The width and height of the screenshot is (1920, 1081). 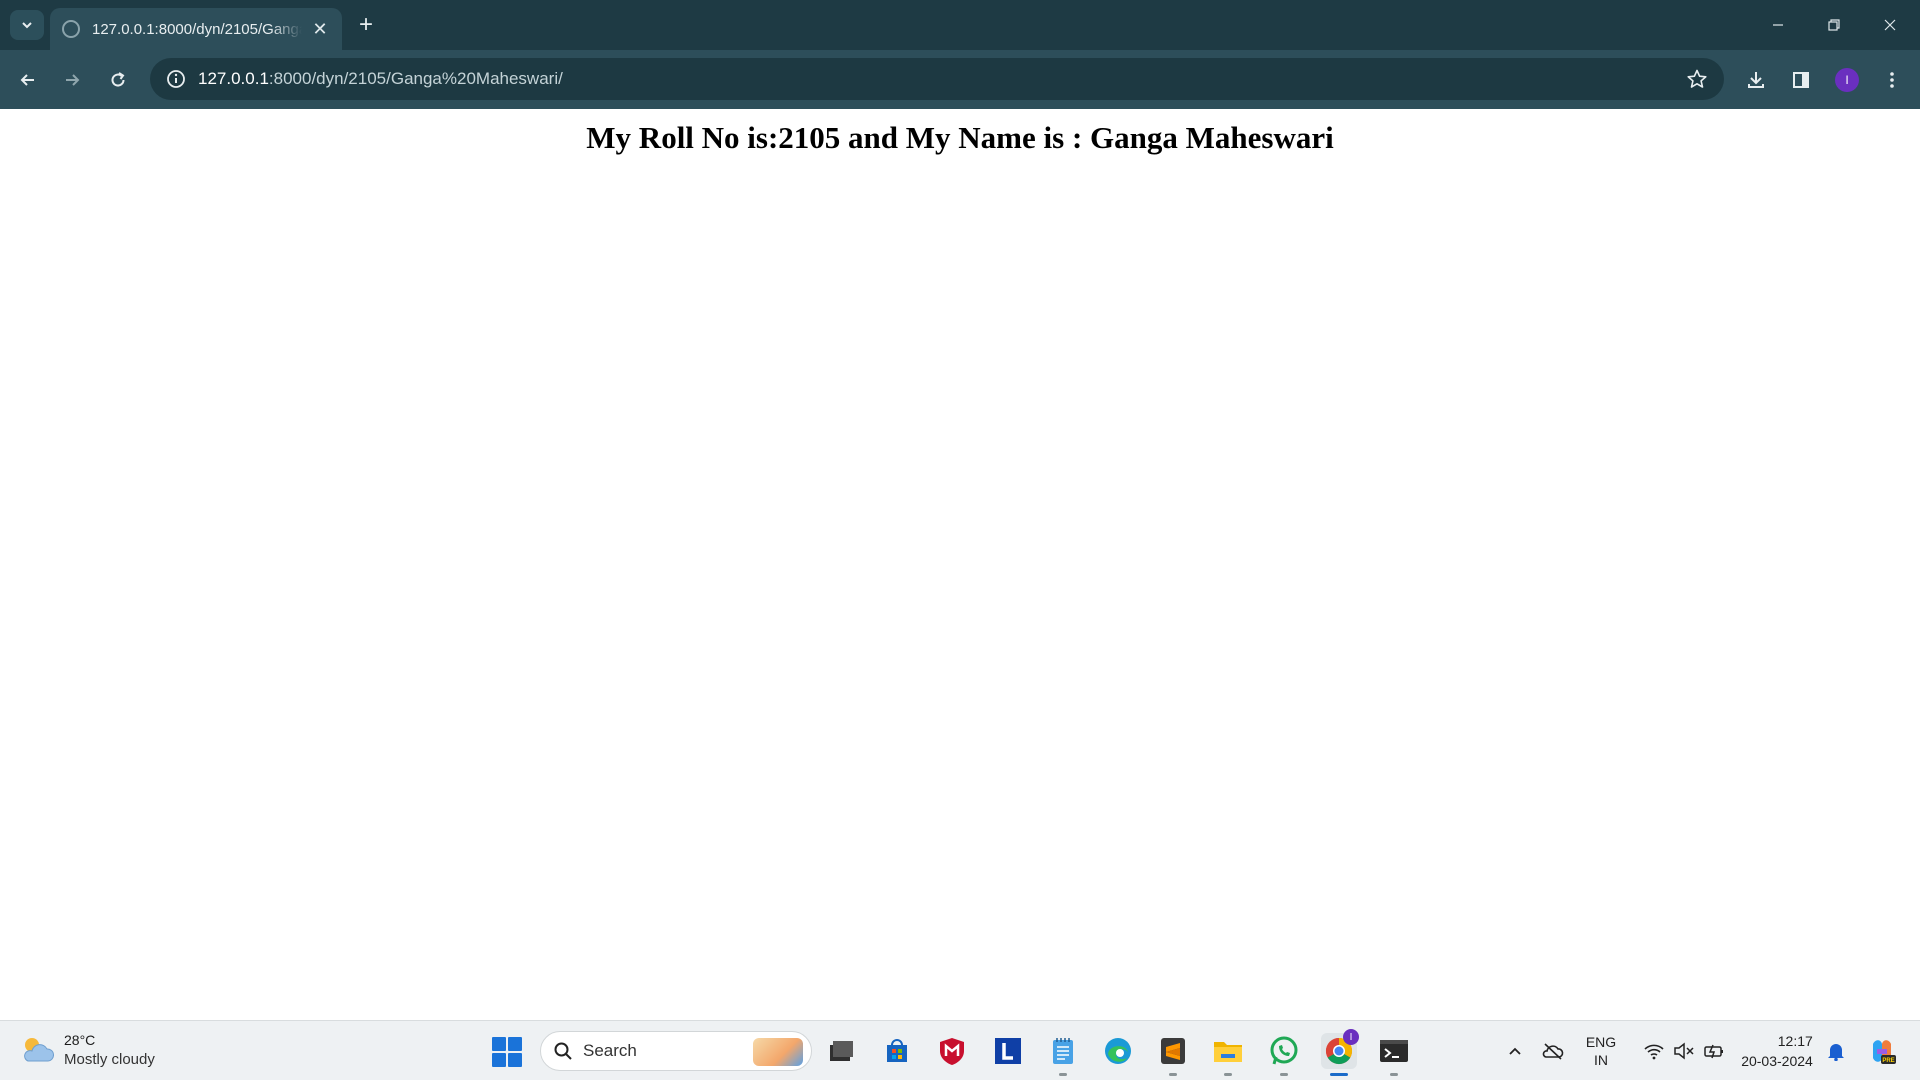 What do you see at coordinates (676, 1051) in the screenshot?
I see `taskbar-search: Search` at bounding box center [676, 1051].